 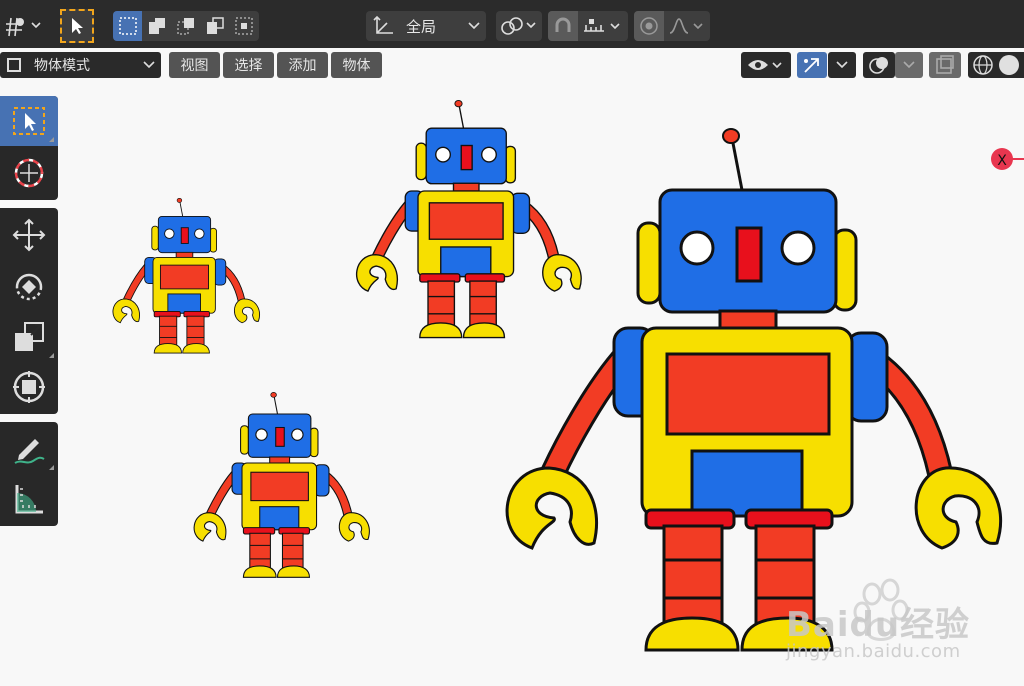 I want to click on xray-icon, so click(x=945, y=64).